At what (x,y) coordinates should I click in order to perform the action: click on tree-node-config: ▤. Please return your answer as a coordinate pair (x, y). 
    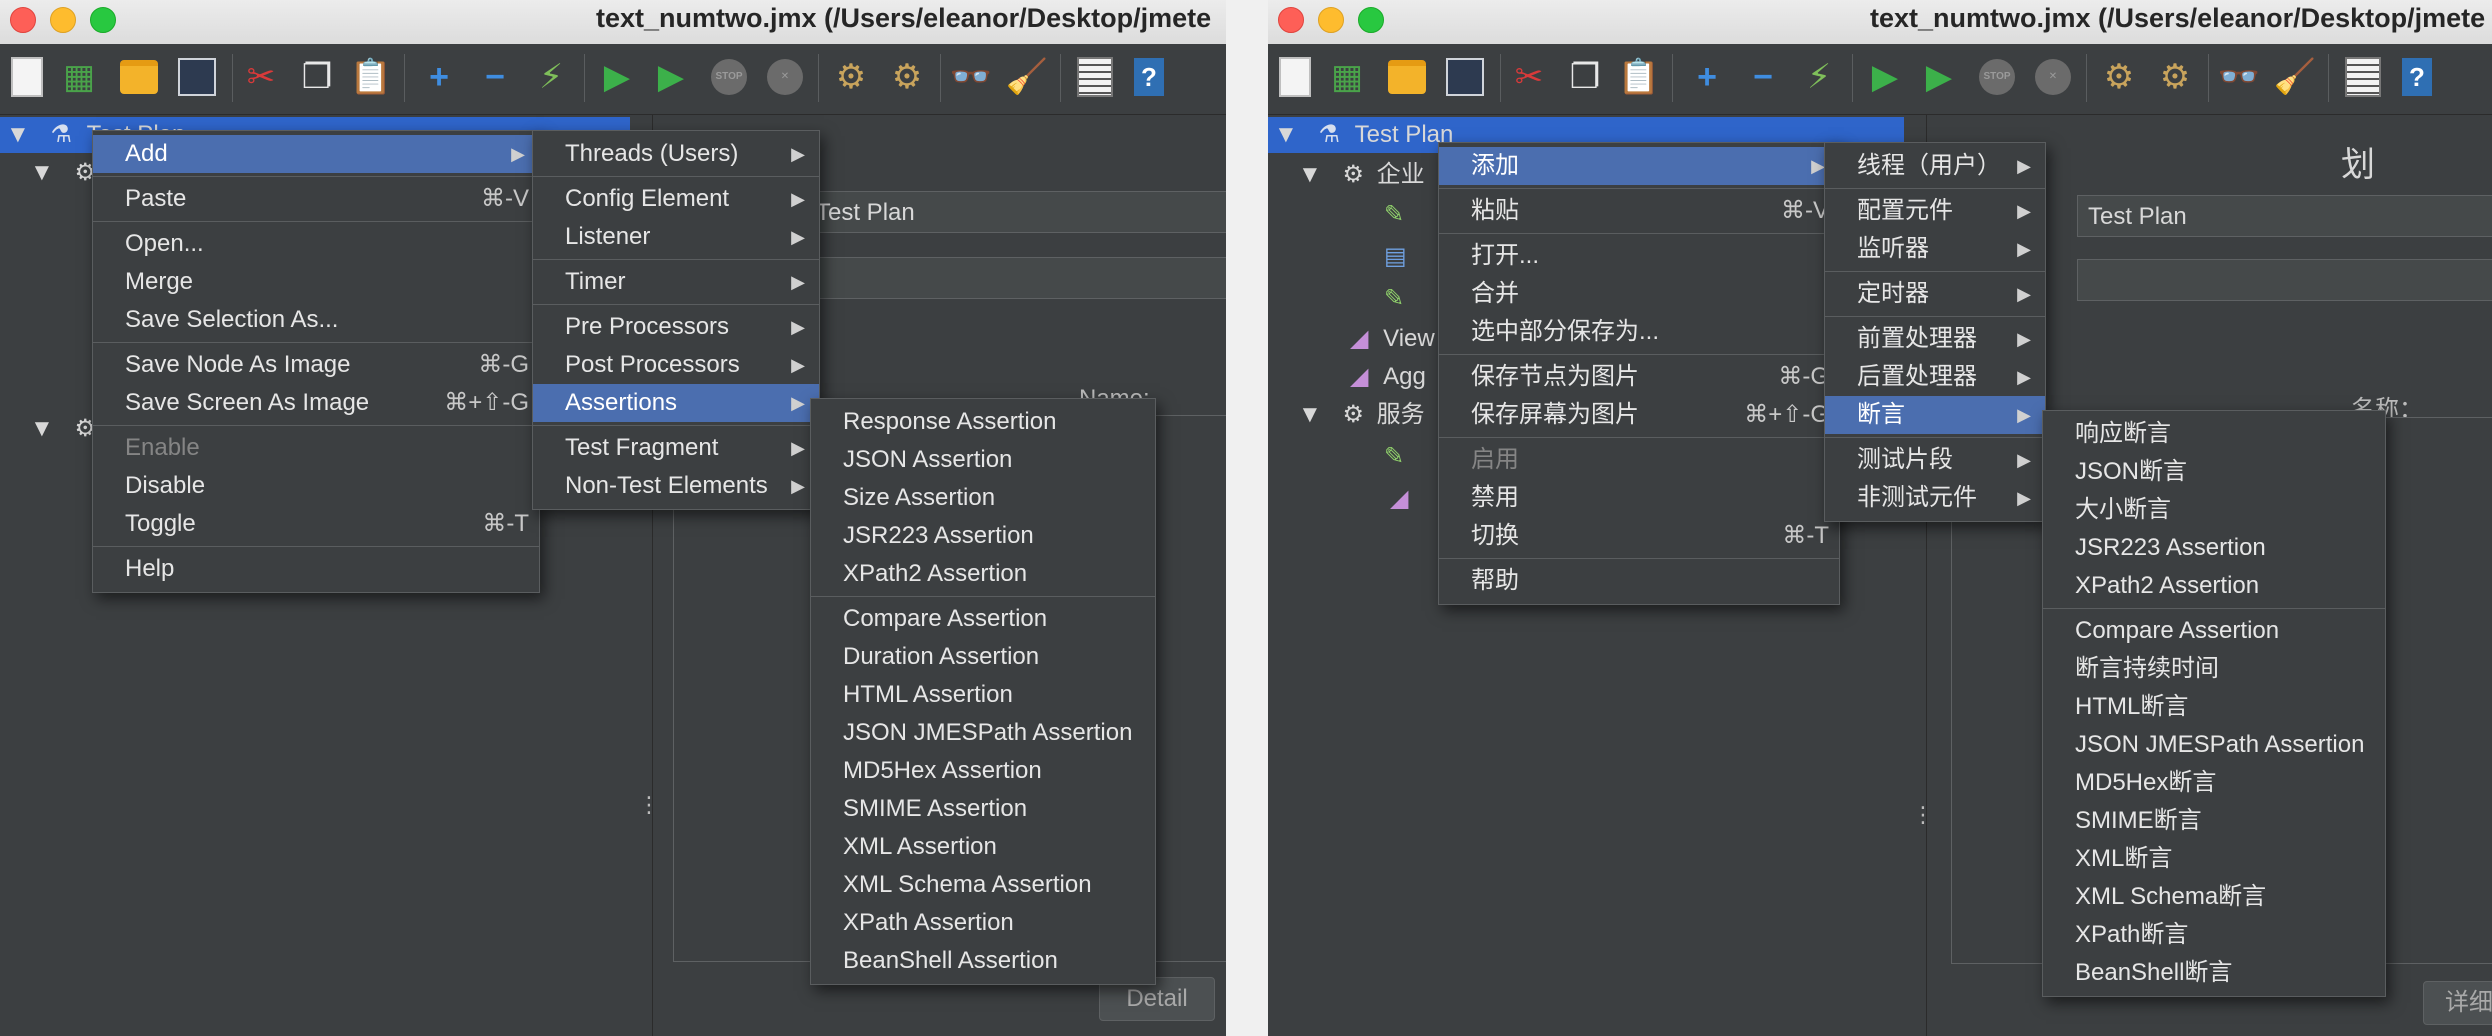
    Looking at the image, I should click on (1395, 257).